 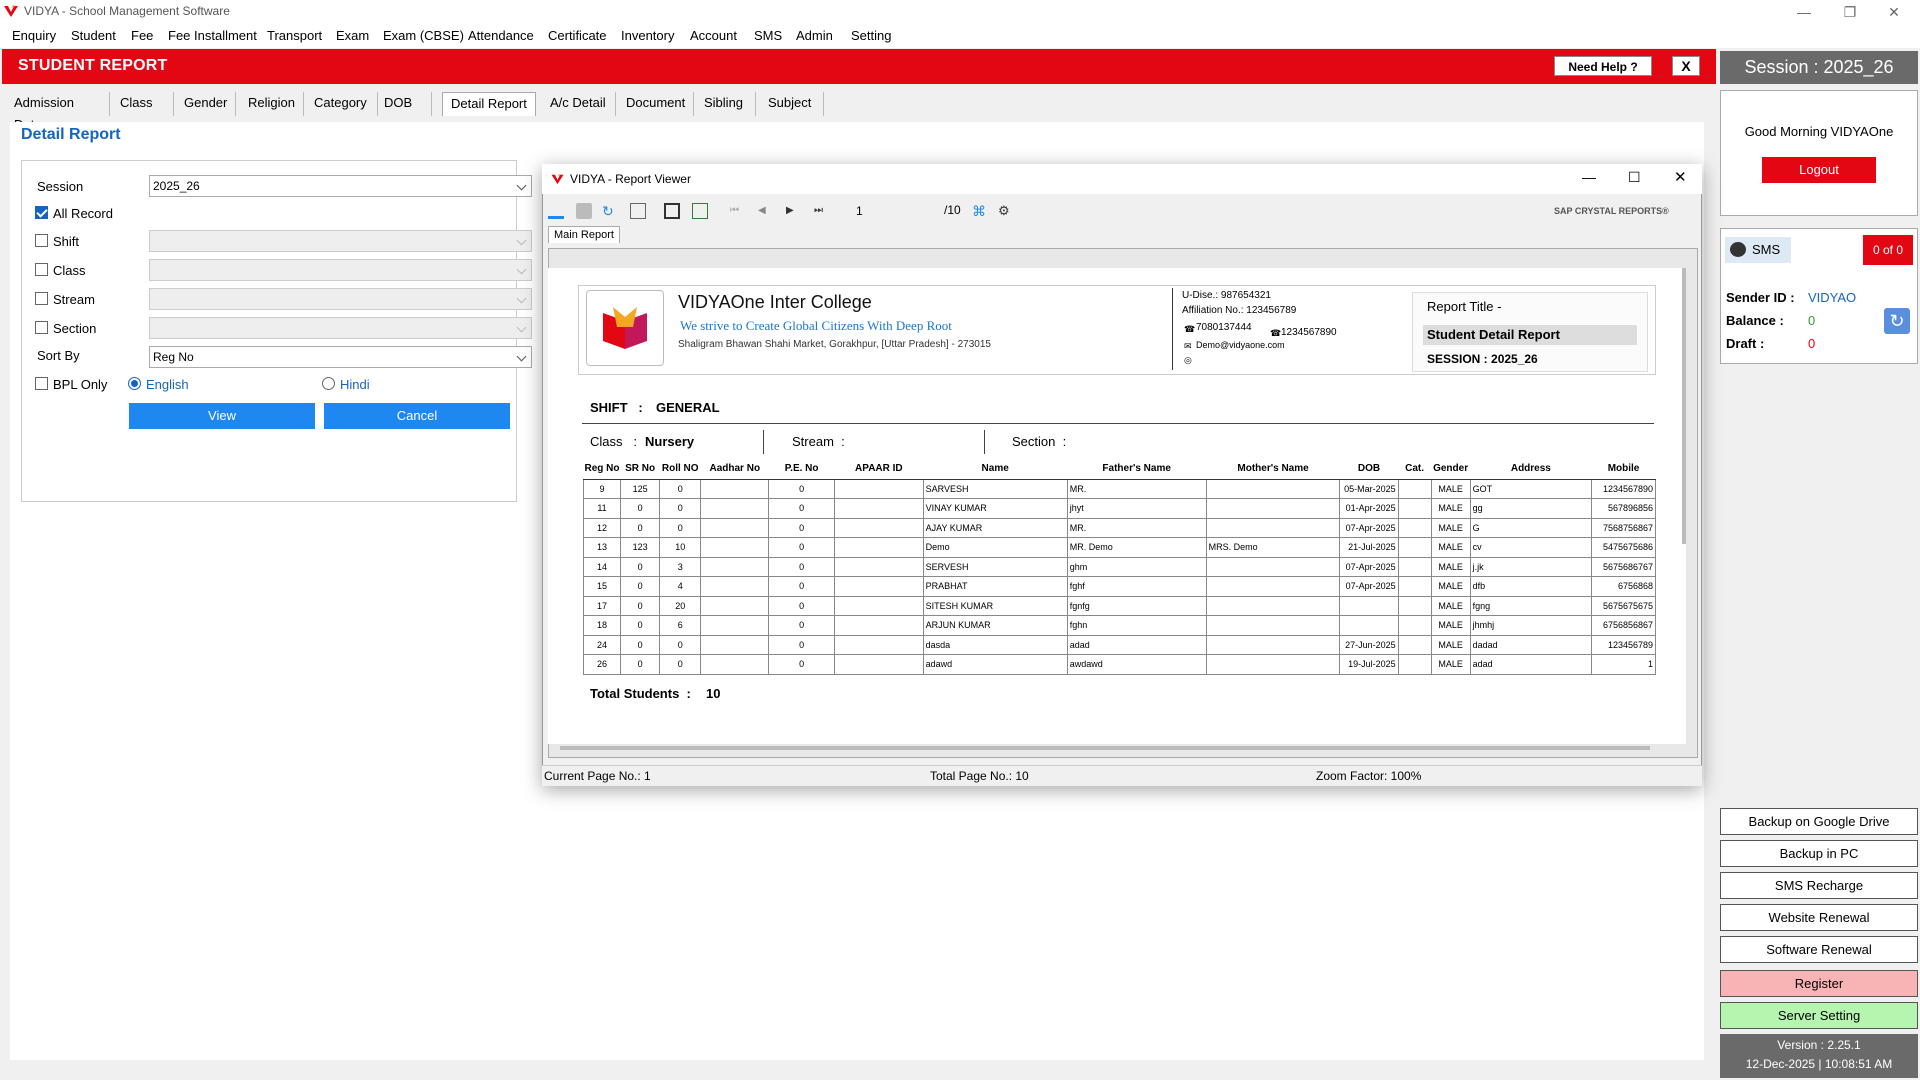 What do you see at coordinates (206, 104) in the screenshot?
I see `tab-gender: Gender` at bounding box center [206, 104].